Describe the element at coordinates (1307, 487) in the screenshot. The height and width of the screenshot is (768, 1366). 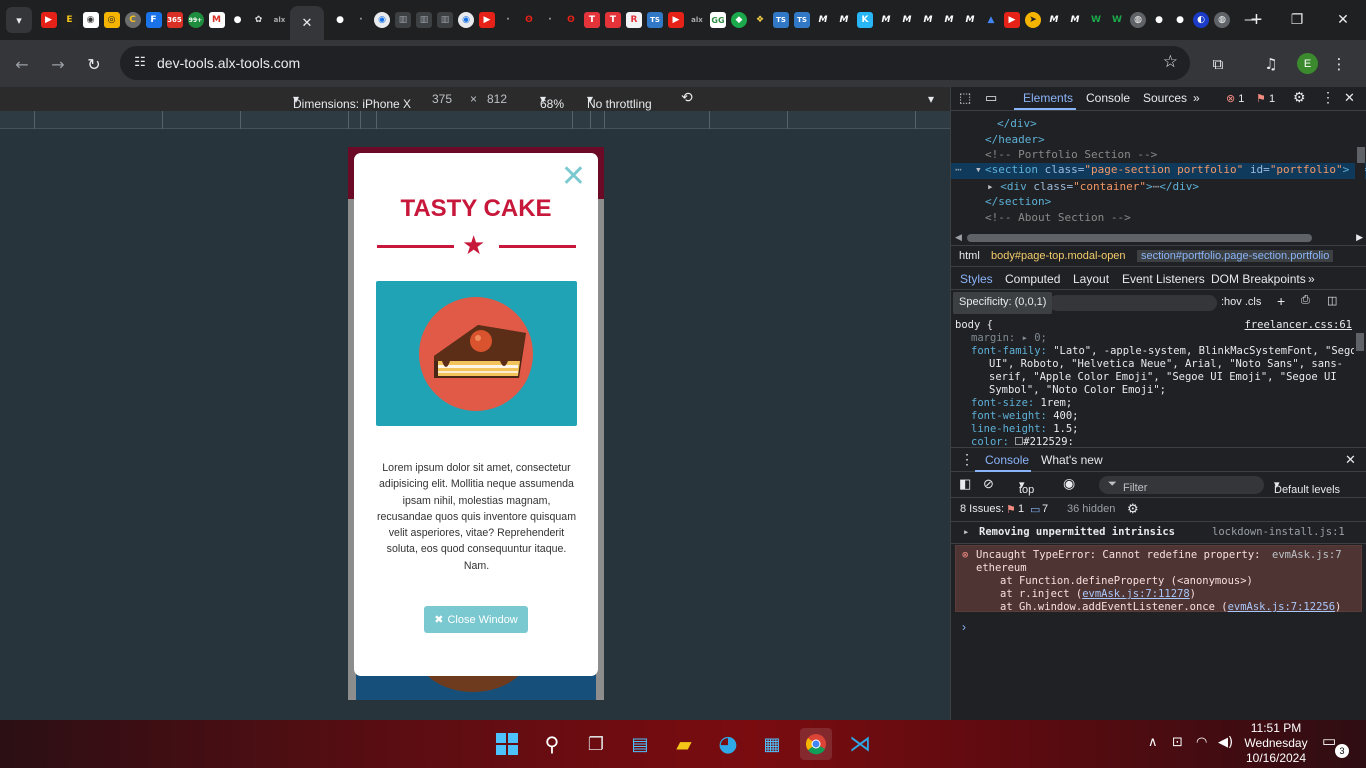
I see `log-levels-select: Default levels ▾` at that location.